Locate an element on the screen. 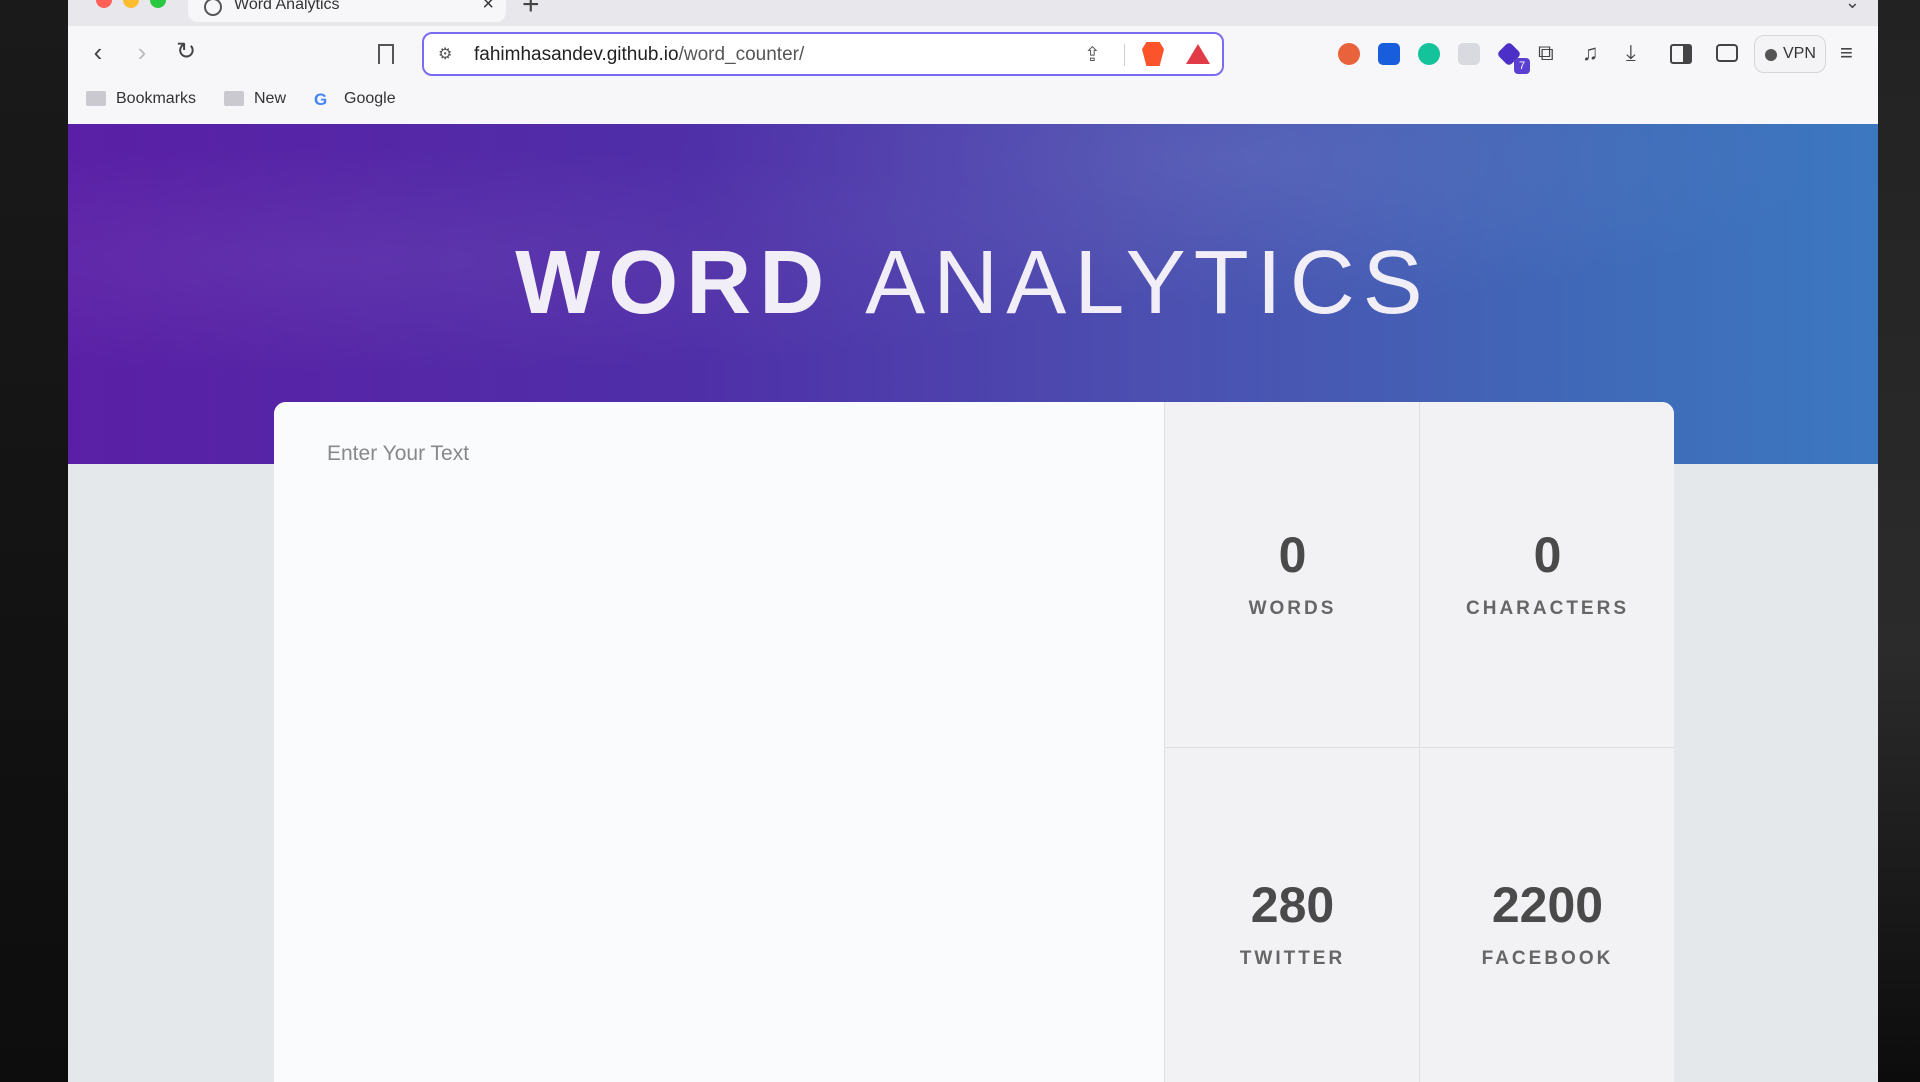  globe-icon is located at coordinates (213, 8).